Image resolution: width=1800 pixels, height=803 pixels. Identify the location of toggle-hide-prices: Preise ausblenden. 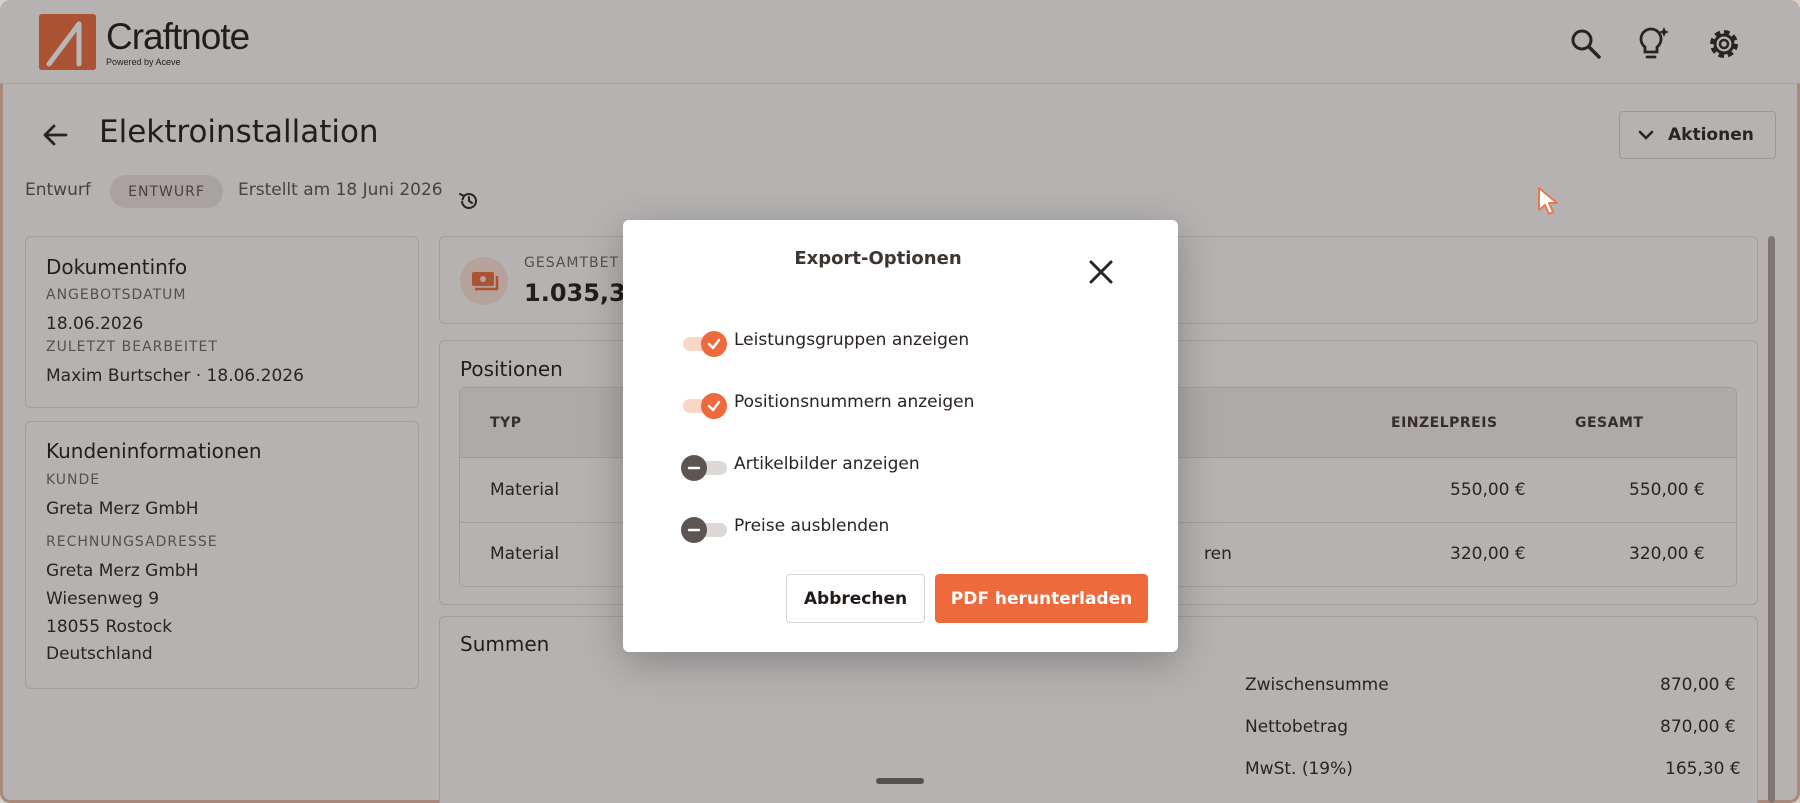
(785, 529).